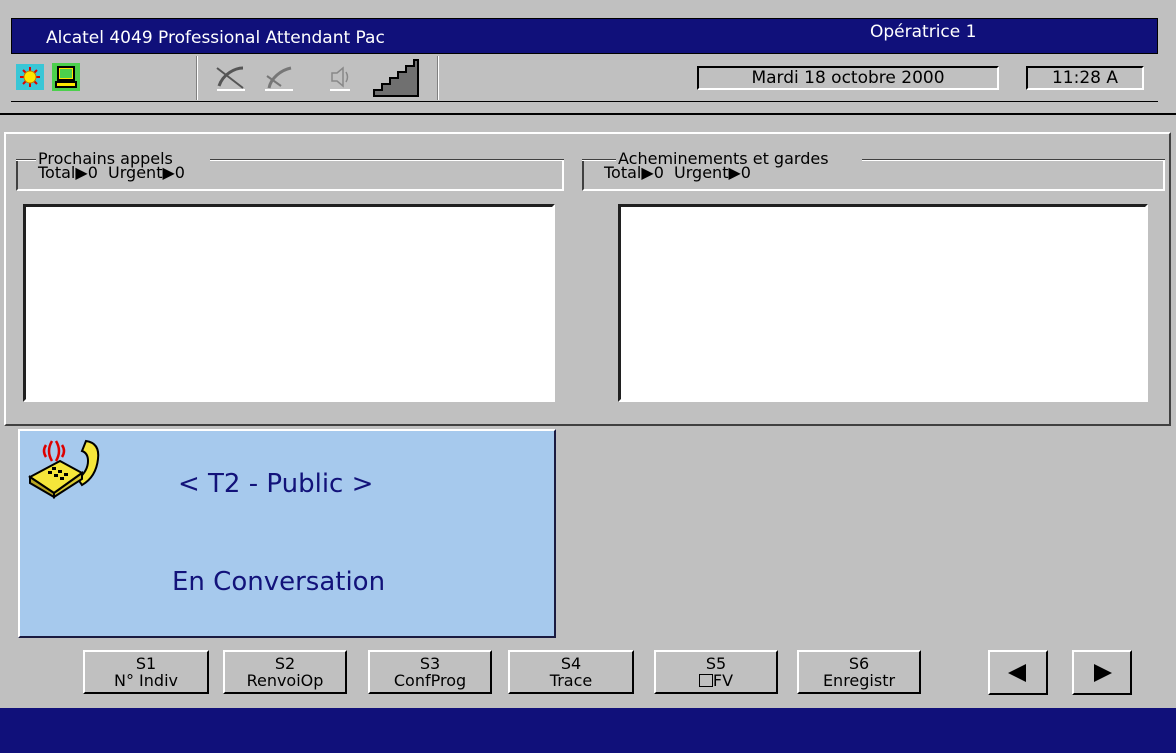 The height and width of the screenshot is (753, 1176). I want to click on toolbar: Mardi 18 octobre 2000 11:28 A, so click(584, 78).